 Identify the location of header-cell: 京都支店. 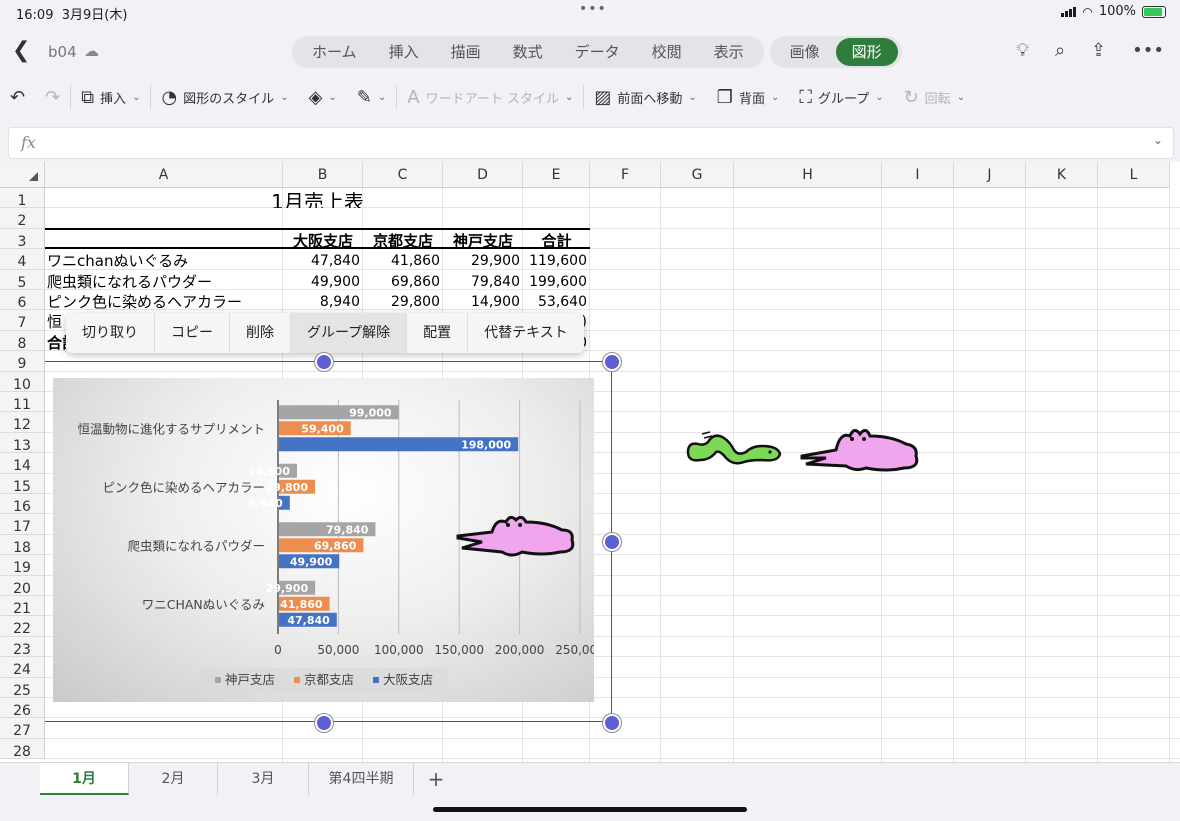
(403, 239).